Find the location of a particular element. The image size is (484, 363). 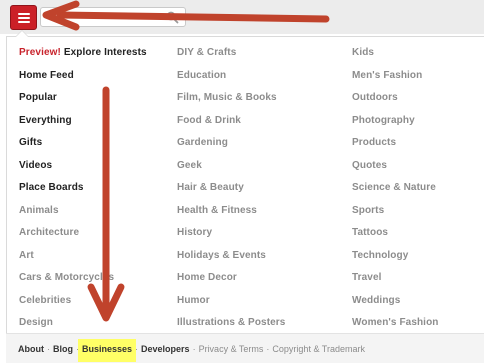

hamburger-menu-button is located at coordinates (23, 17).